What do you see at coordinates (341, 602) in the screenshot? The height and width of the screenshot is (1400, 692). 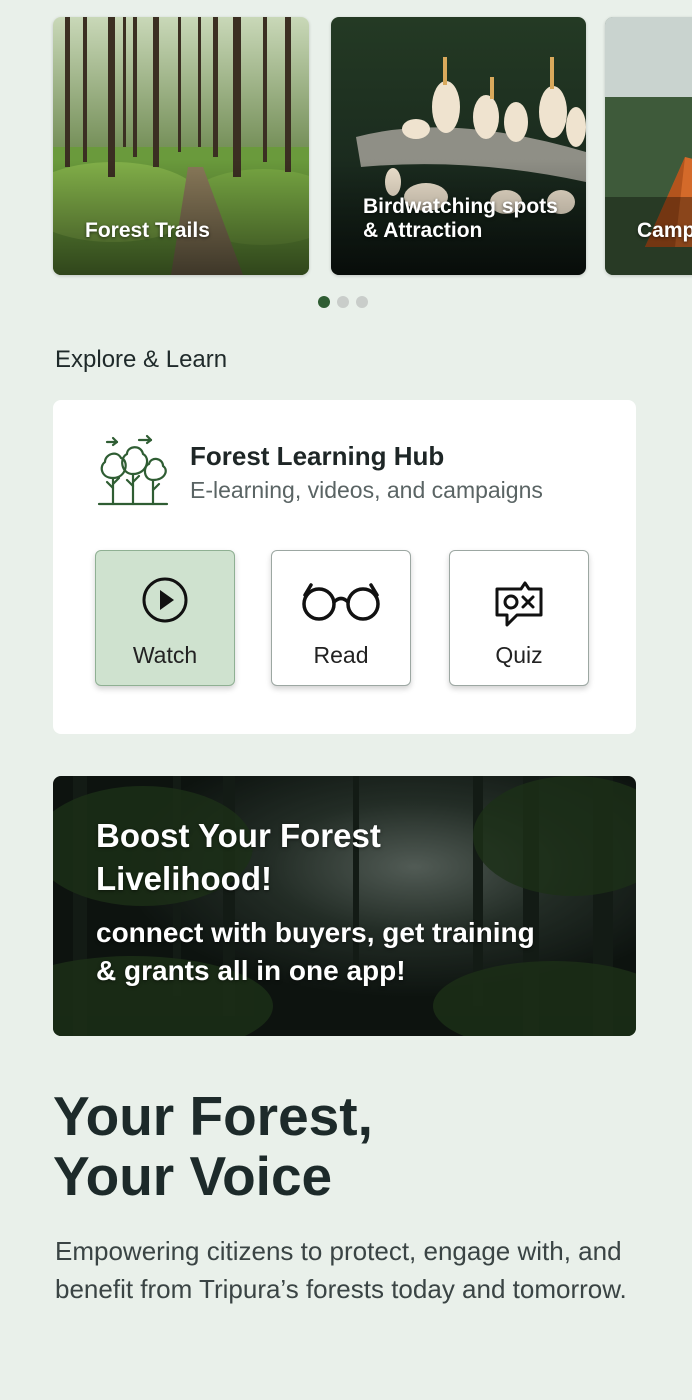 I see `glasses-icon` at bounding box center [341, 602].